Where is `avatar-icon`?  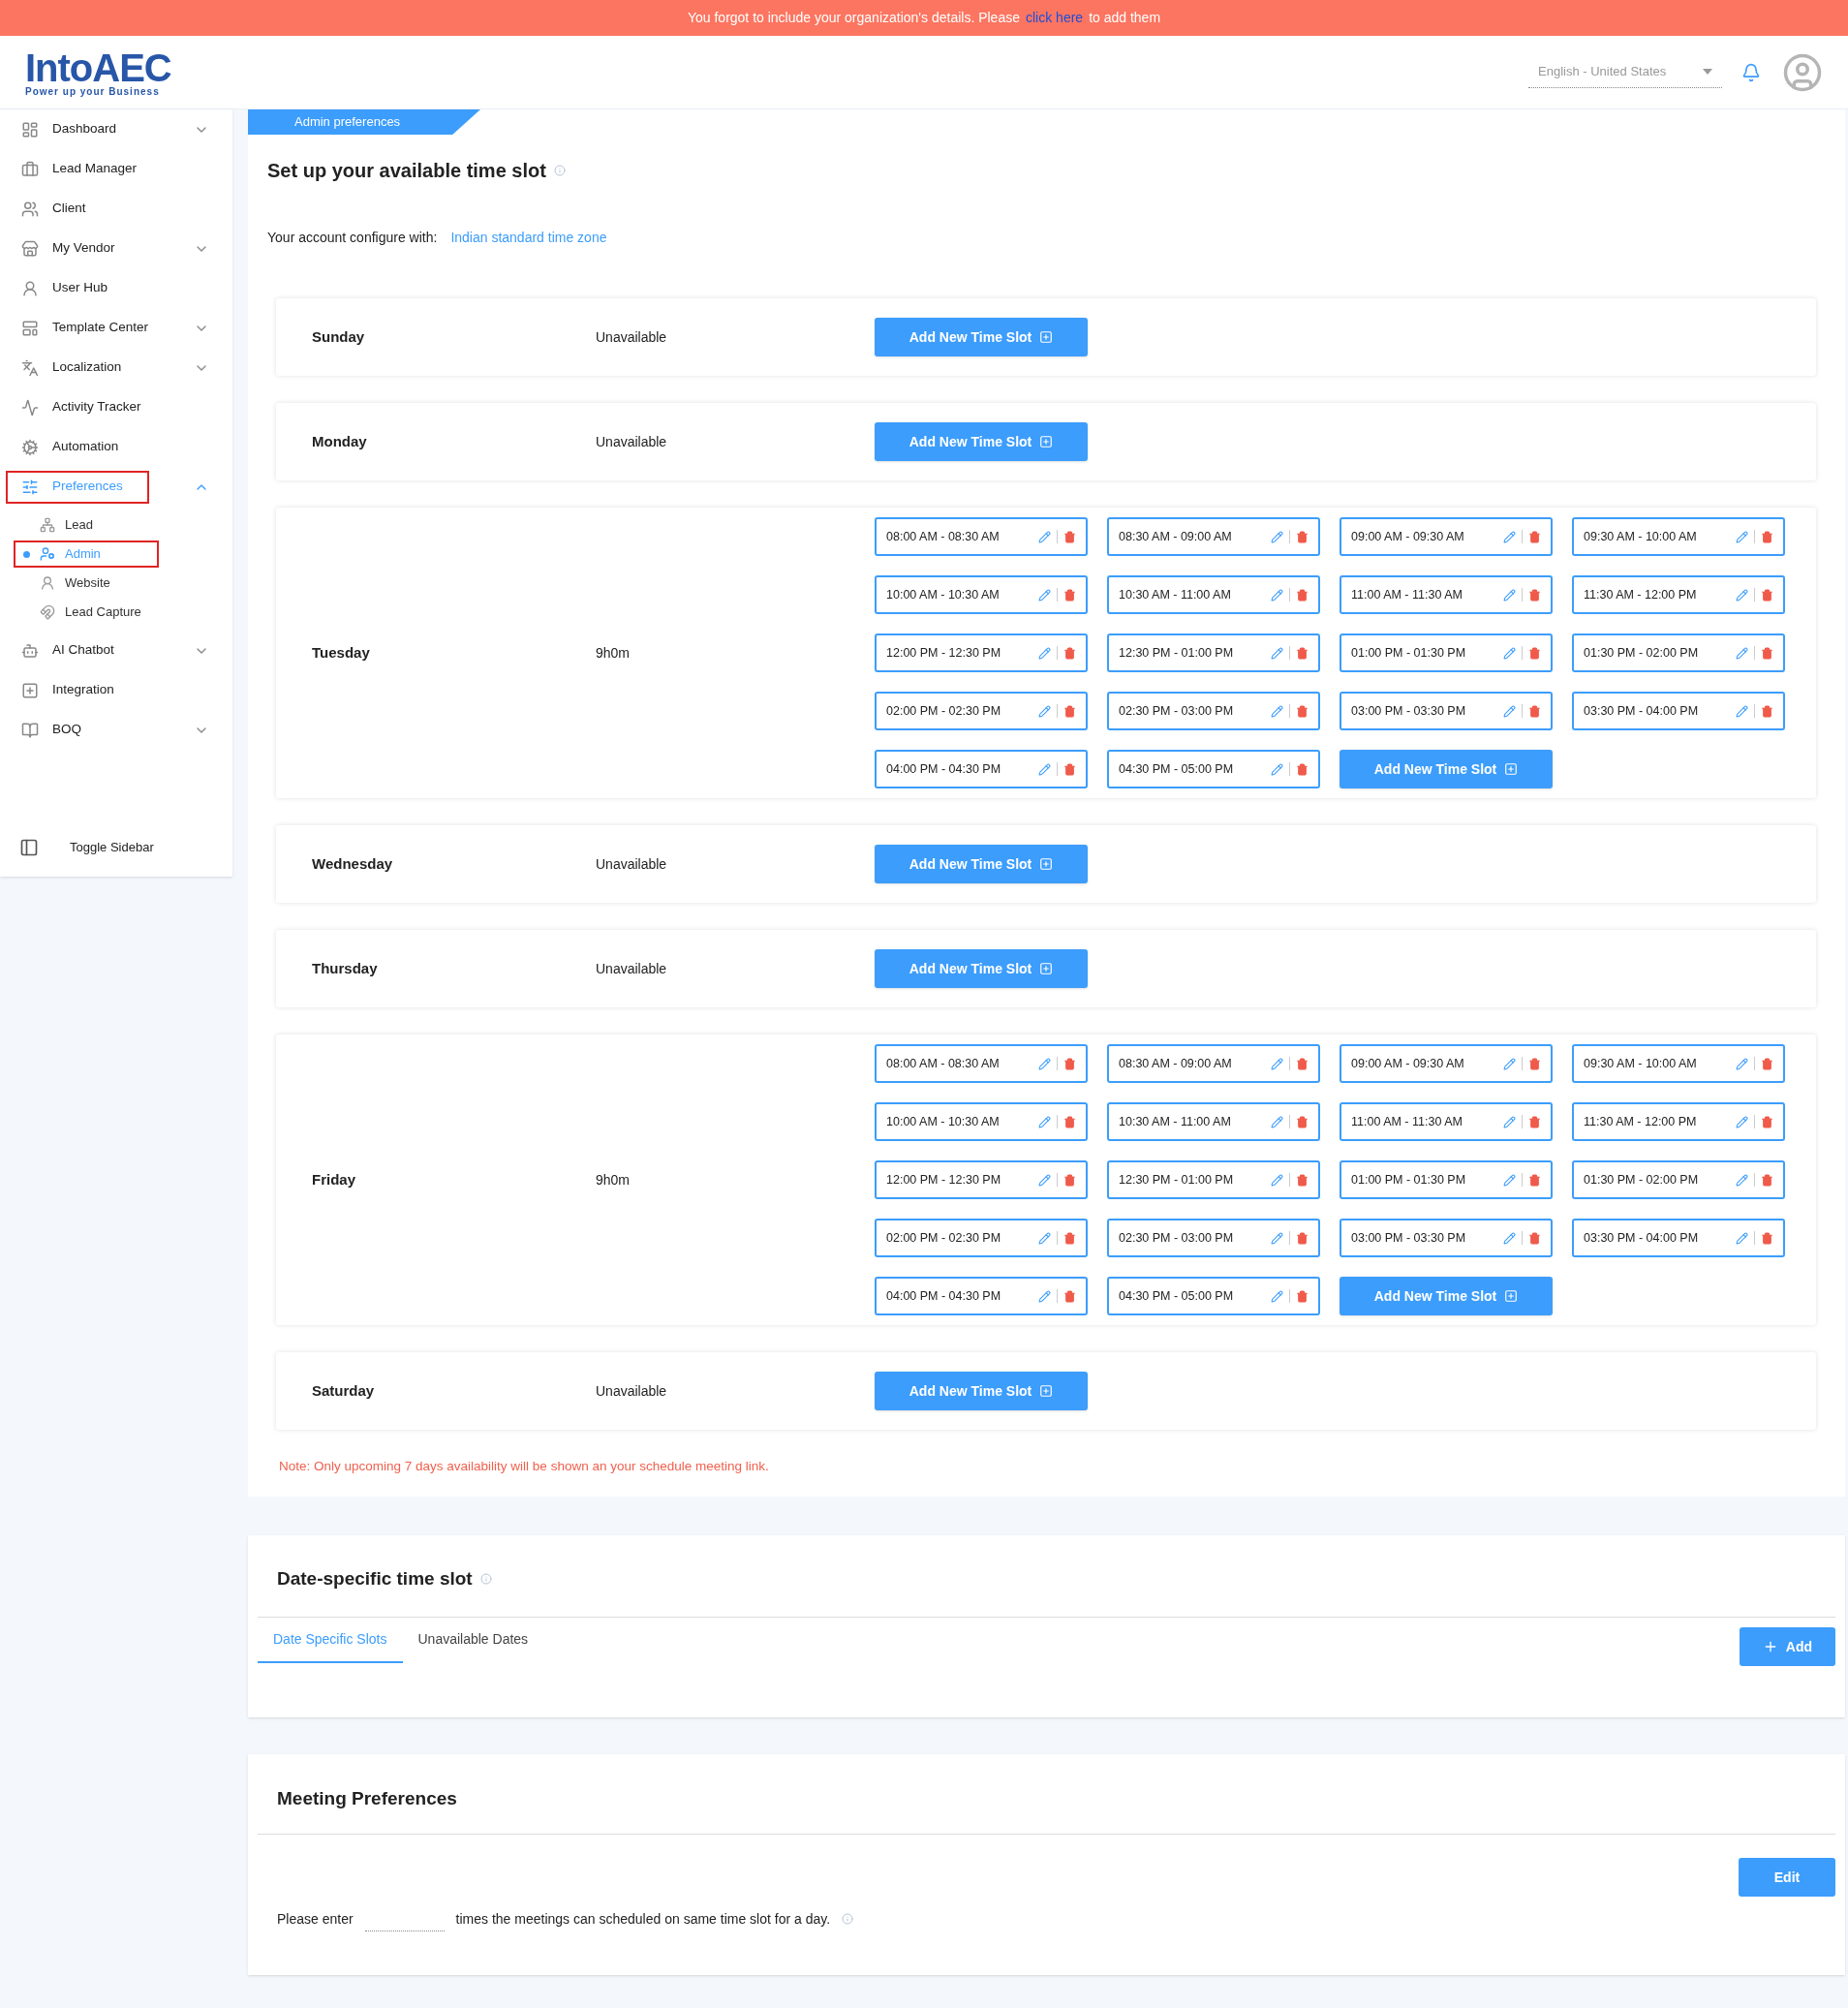 avatar-icon is located at coordinates (1803, 72).